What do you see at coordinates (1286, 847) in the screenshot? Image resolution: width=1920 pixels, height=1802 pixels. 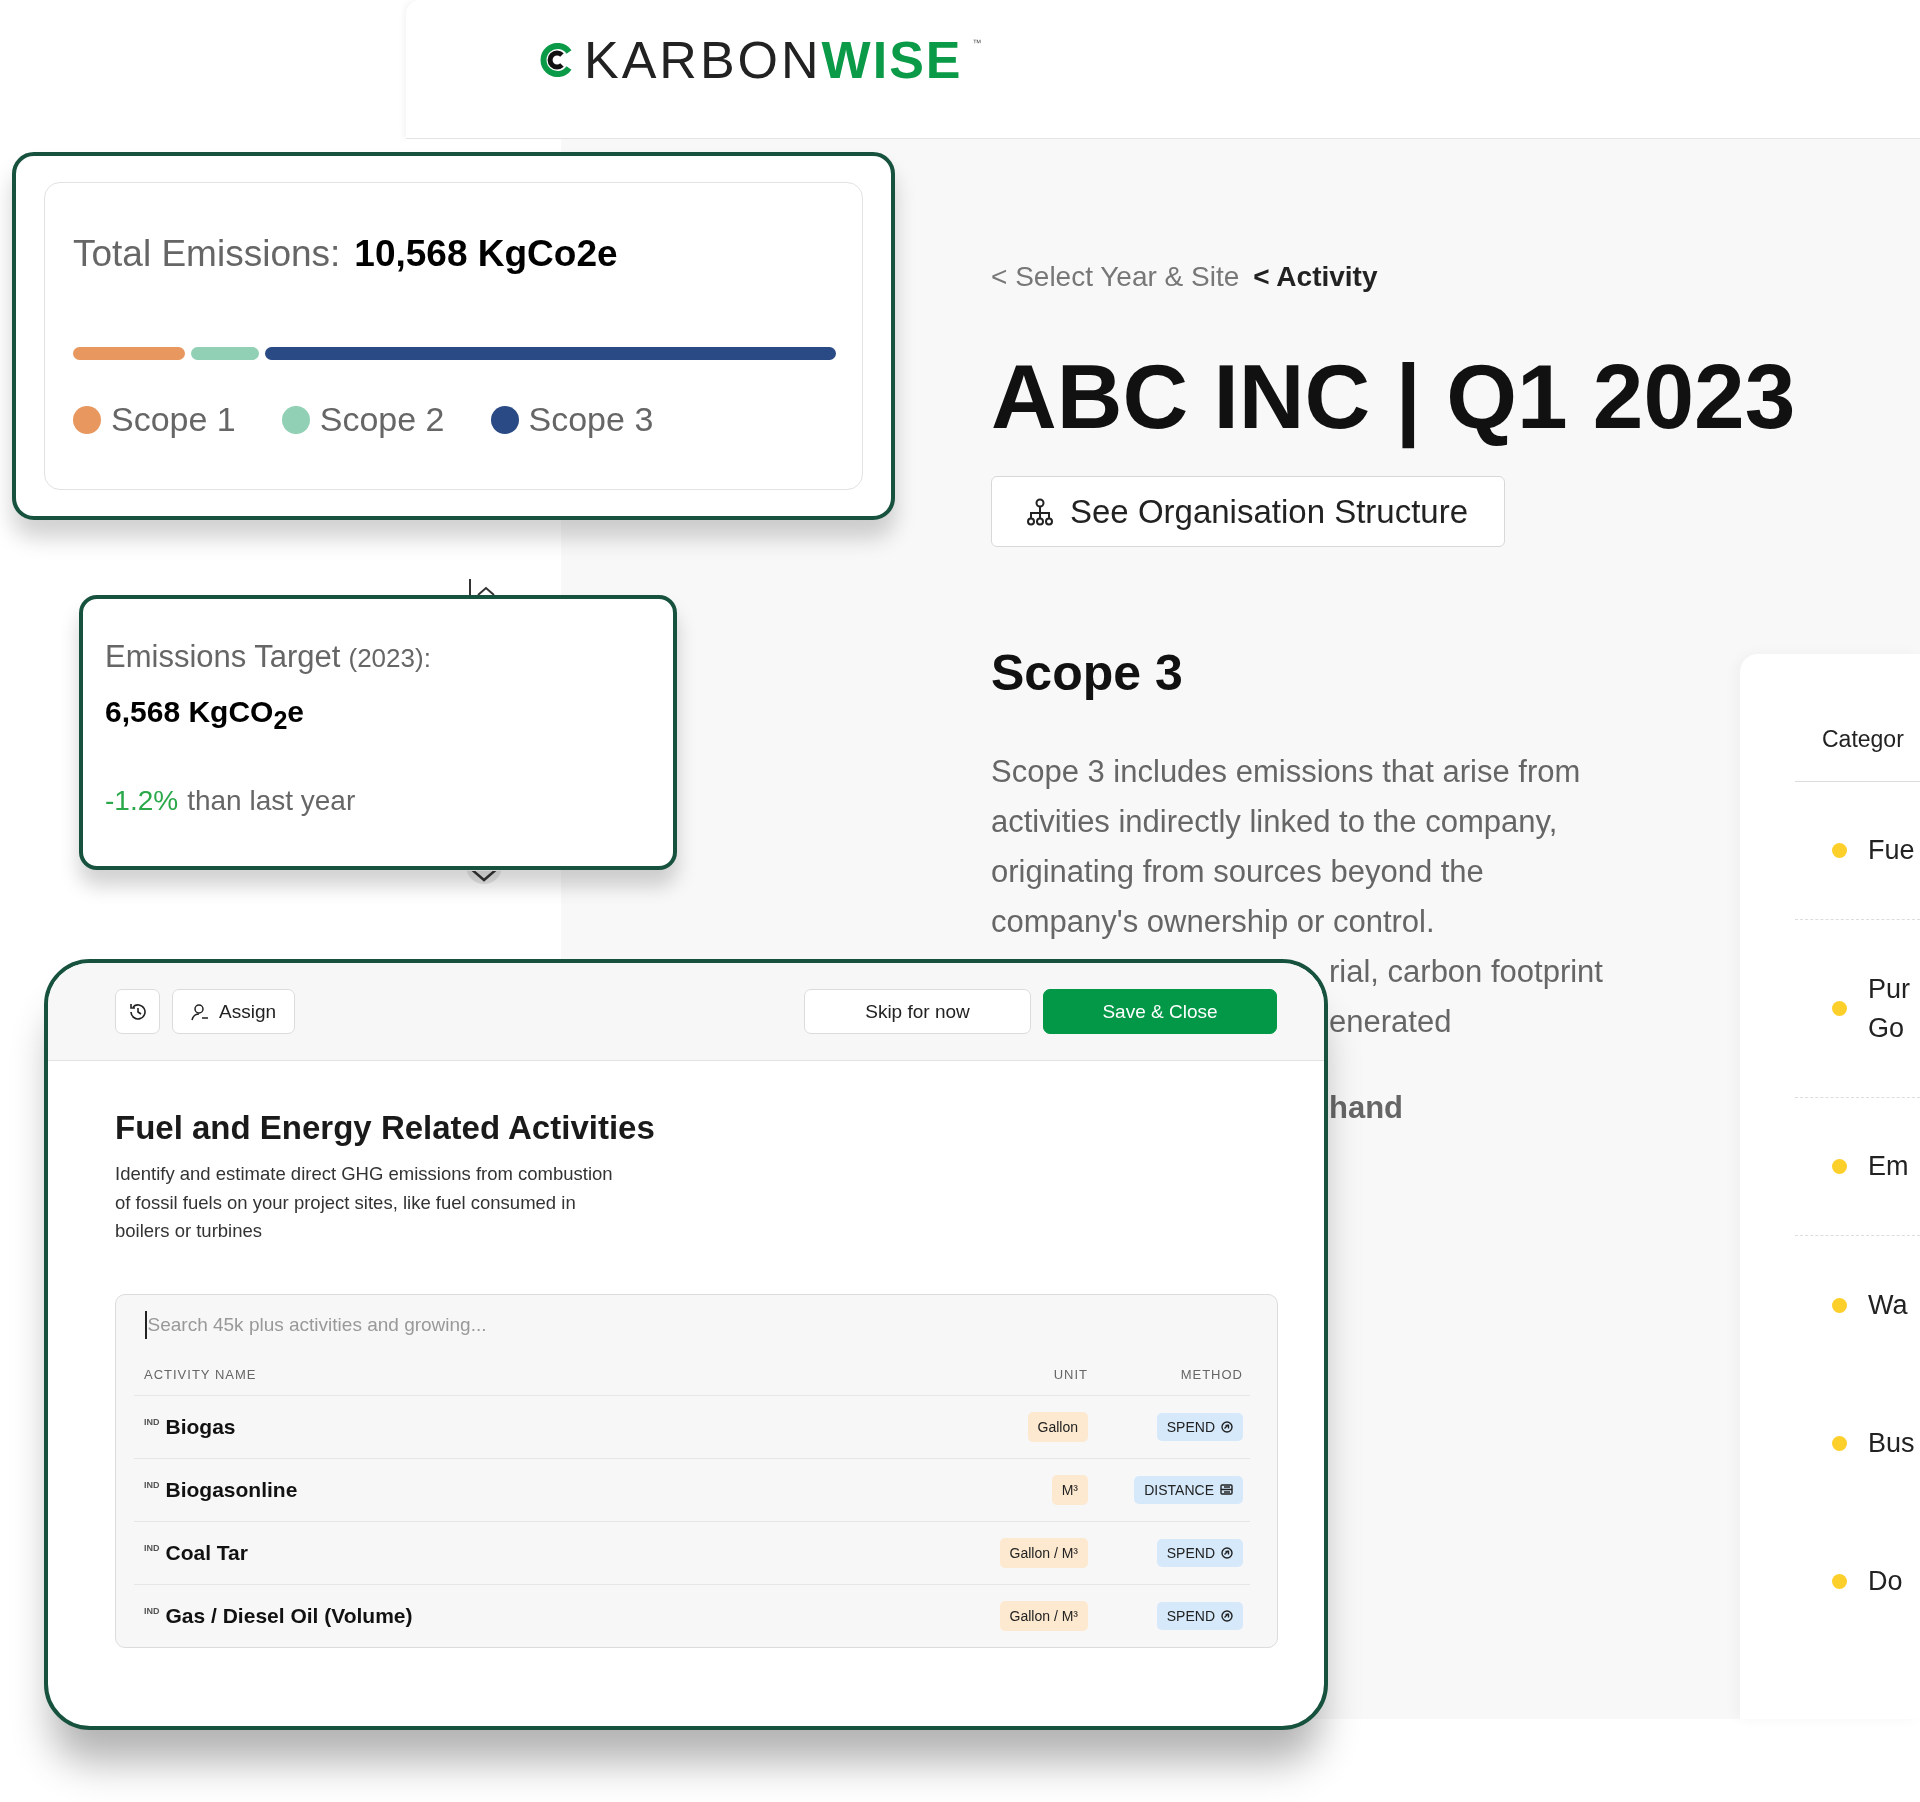 I see `scope-description: Scope 3 includes emissions that arise from activities indirectly linked to the company, originating from sources beyond the company's ownership or control.` at bounding box center [1286, 847].